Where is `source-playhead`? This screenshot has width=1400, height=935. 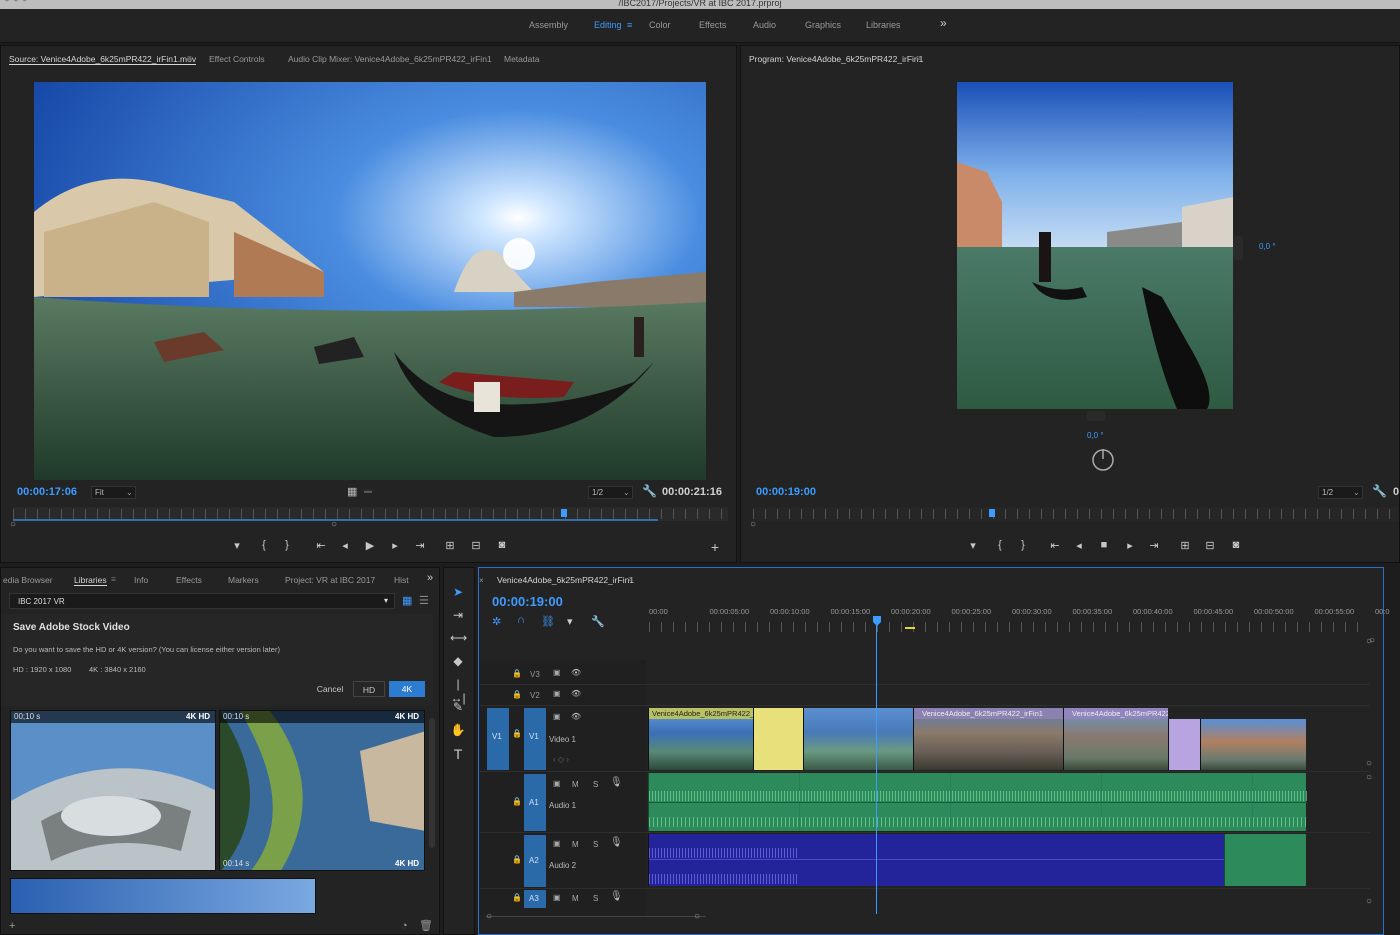
source-playhead is located at coordinates (563, 513).